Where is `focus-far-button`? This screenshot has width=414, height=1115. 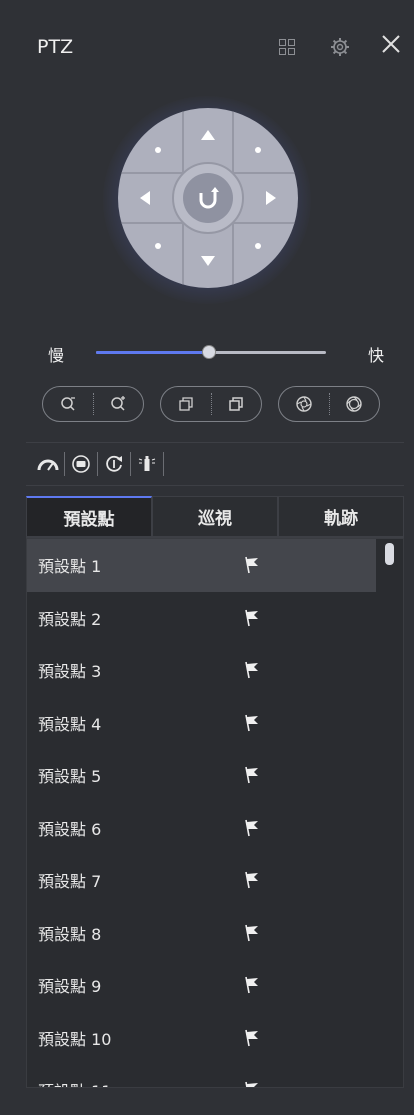 focus-far-button is located at coordinates (237, 404).